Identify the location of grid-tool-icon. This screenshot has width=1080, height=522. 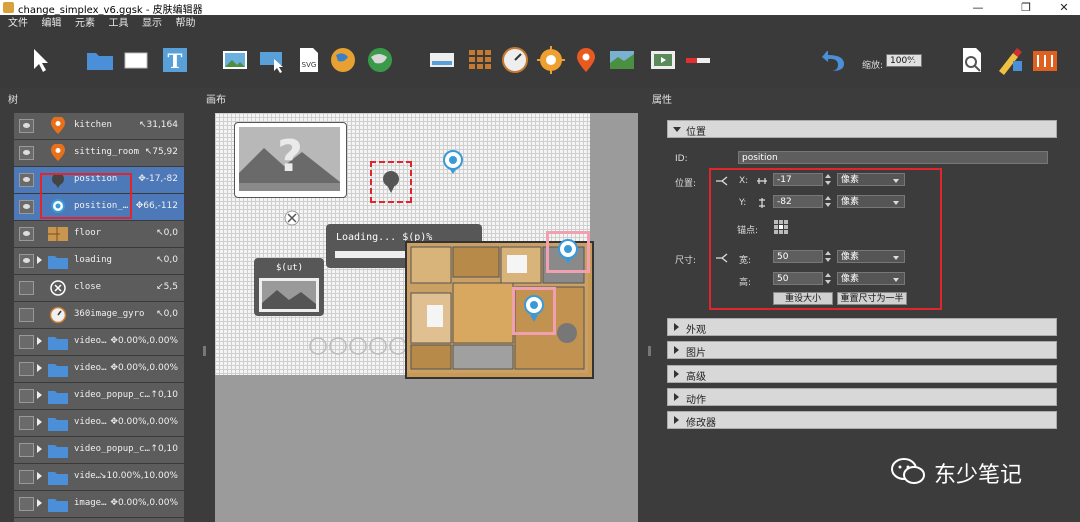
(480, 60).